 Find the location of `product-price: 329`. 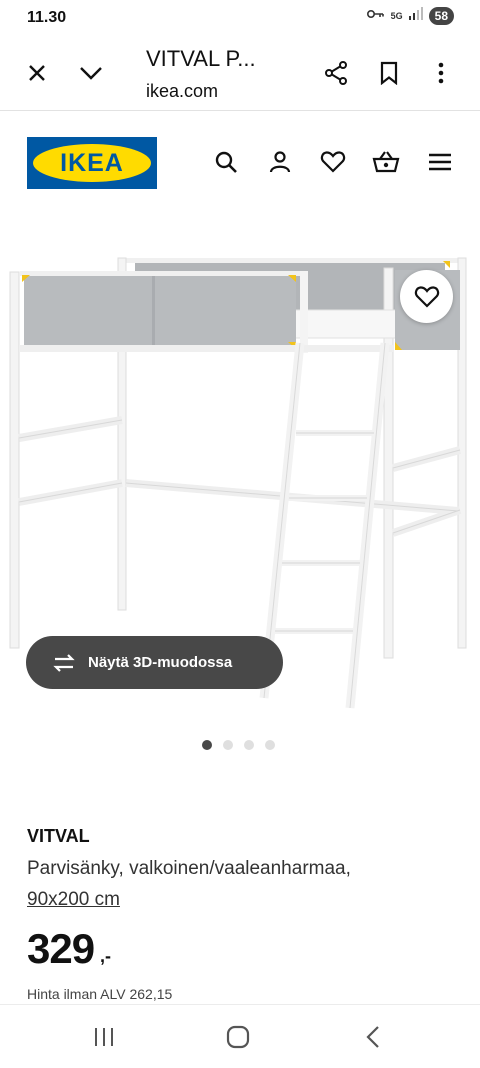

product-price: 329 is located at coordinates (61, 948).